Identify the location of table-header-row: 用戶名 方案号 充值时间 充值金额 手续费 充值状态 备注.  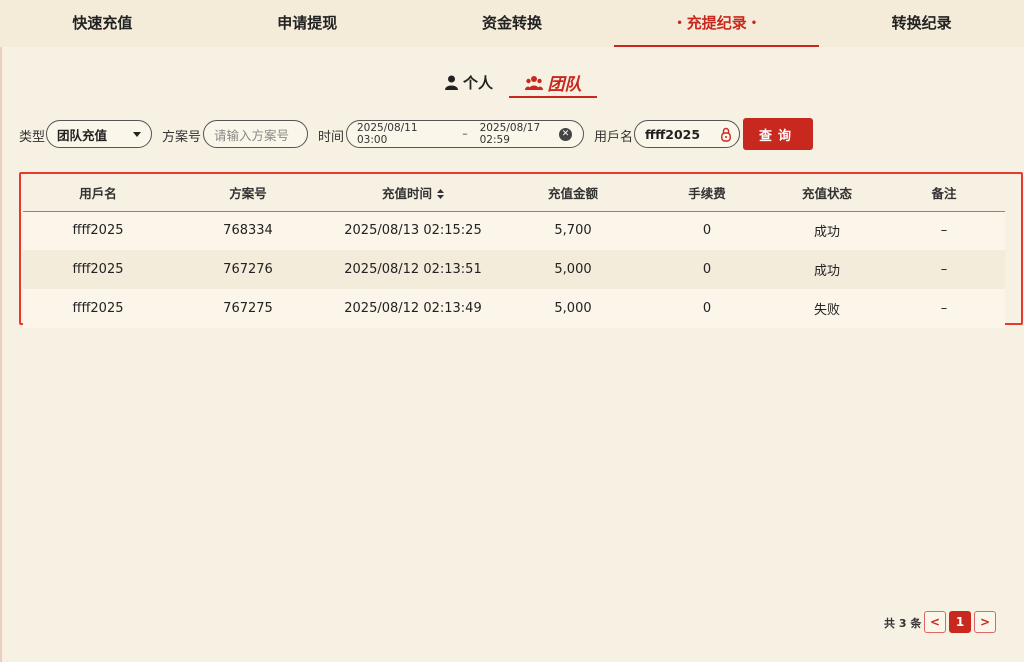
(514, 192).